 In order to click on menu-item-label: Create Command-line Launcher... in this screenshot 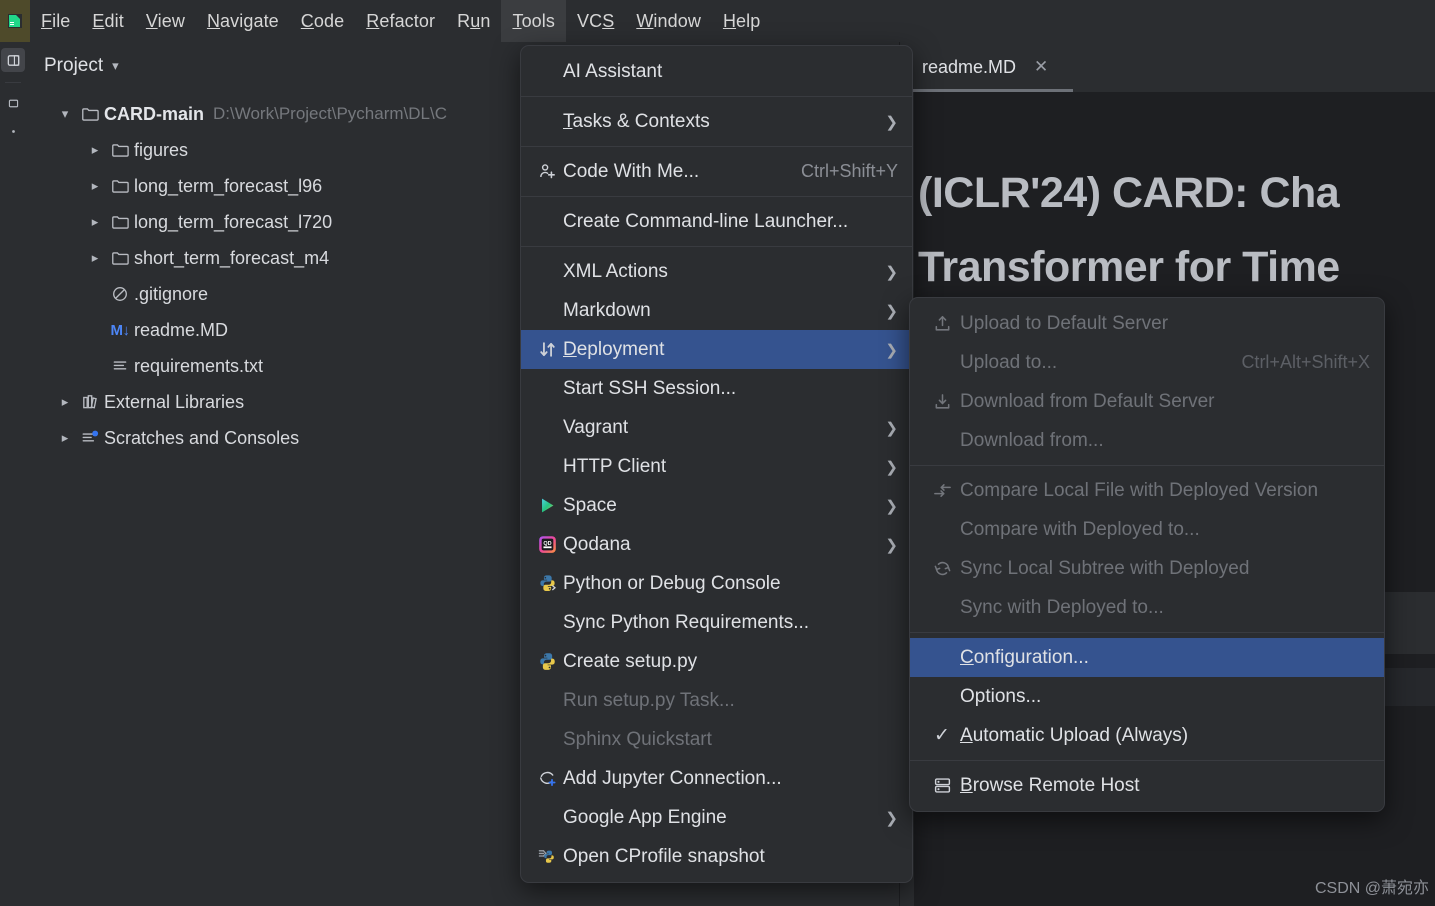, I will do `click(706, 221)`.